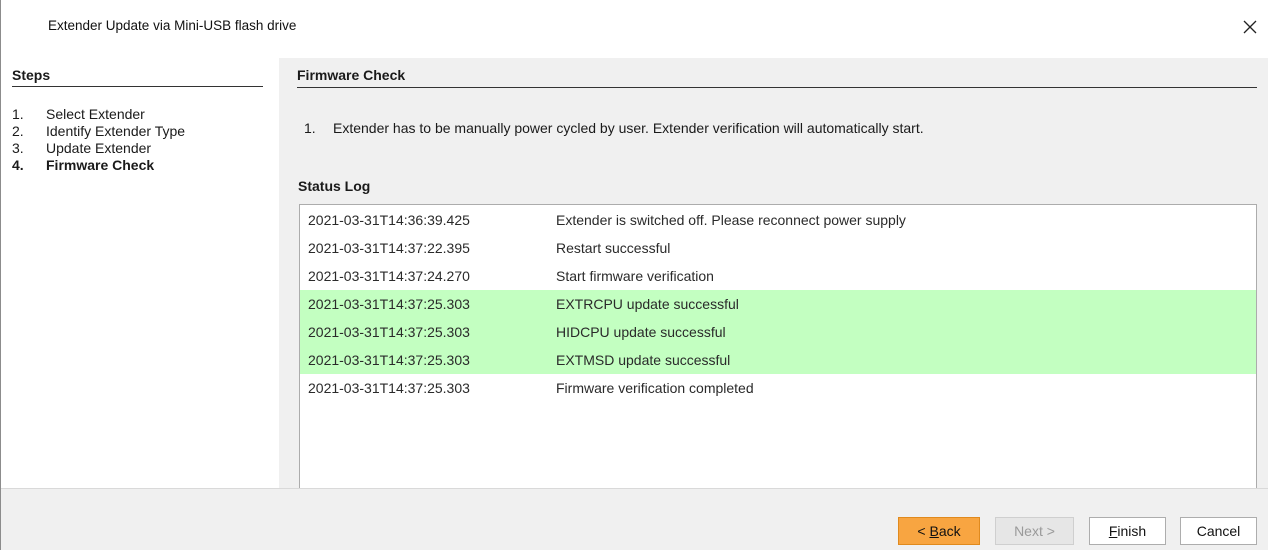 The height and width of the screenshot is (551, 1268). Describe the element at coordinates (777, 77) in the screenshot. I see `section-title: Firmware Check` at that location.